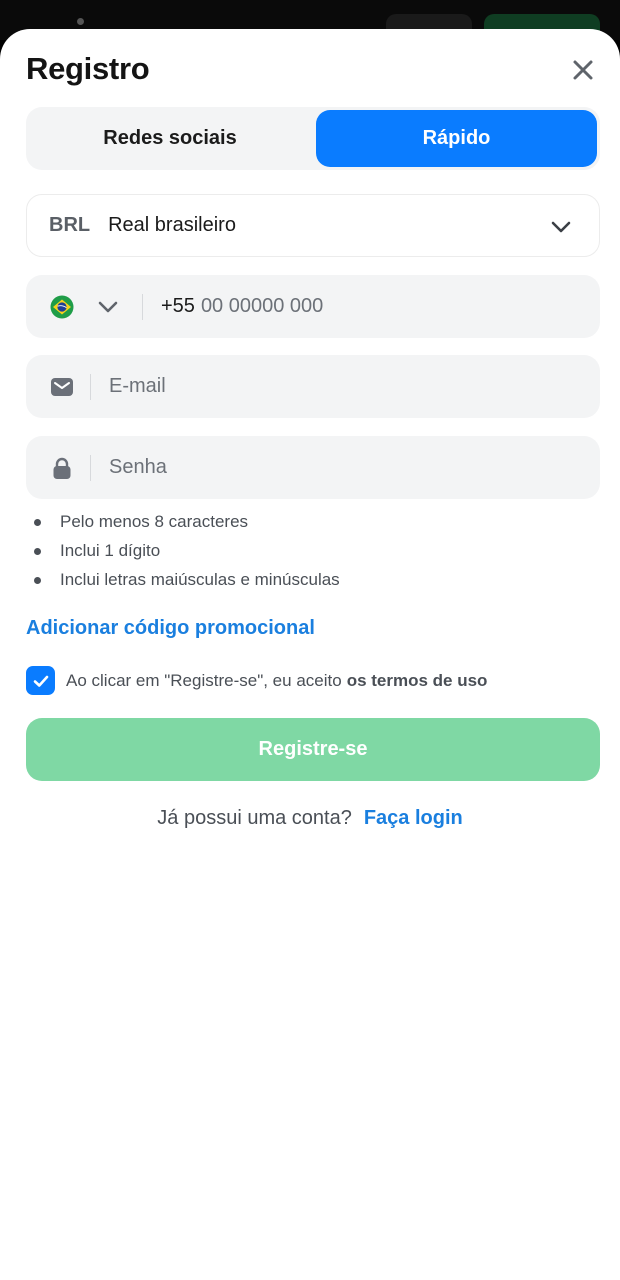 The image size is (620, 1280). I want to click on tab-social-networks: Redes sociais, so click(170, 138).